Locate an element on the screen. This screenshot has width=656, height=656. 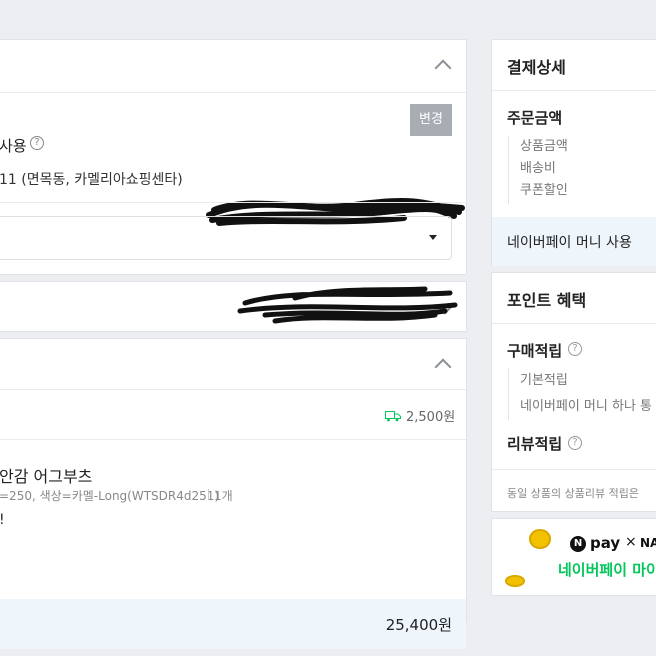
naverpay-money-row: 네이버페이 머니 사용 is located at coordinates (574, 241).